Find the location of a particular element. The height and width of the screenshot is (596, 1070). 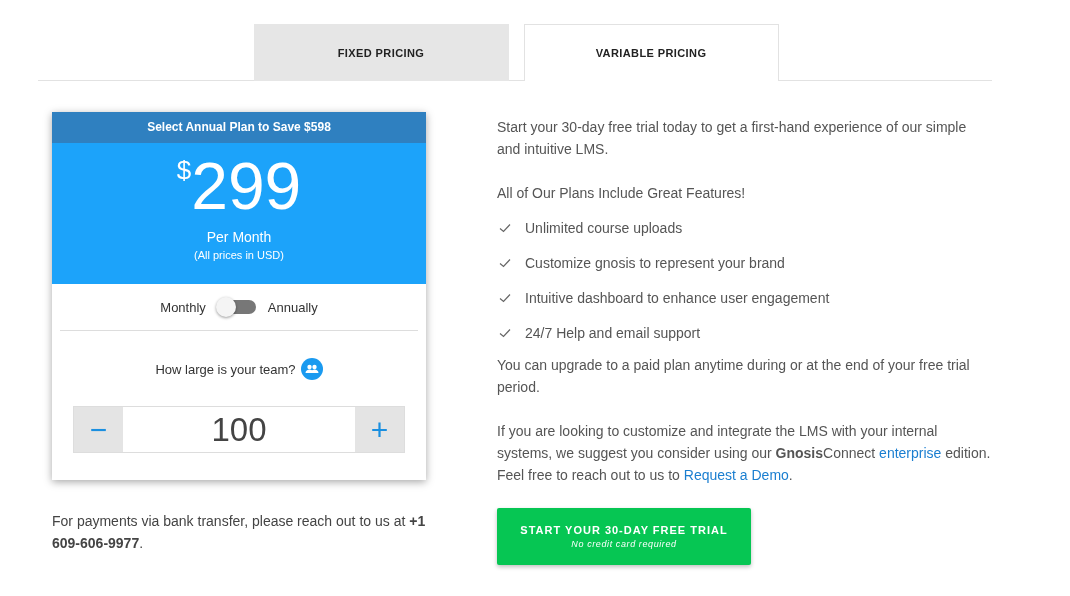

savings-banner: Select Annual Plan to Save $598 is located at coordinates (239, 127).